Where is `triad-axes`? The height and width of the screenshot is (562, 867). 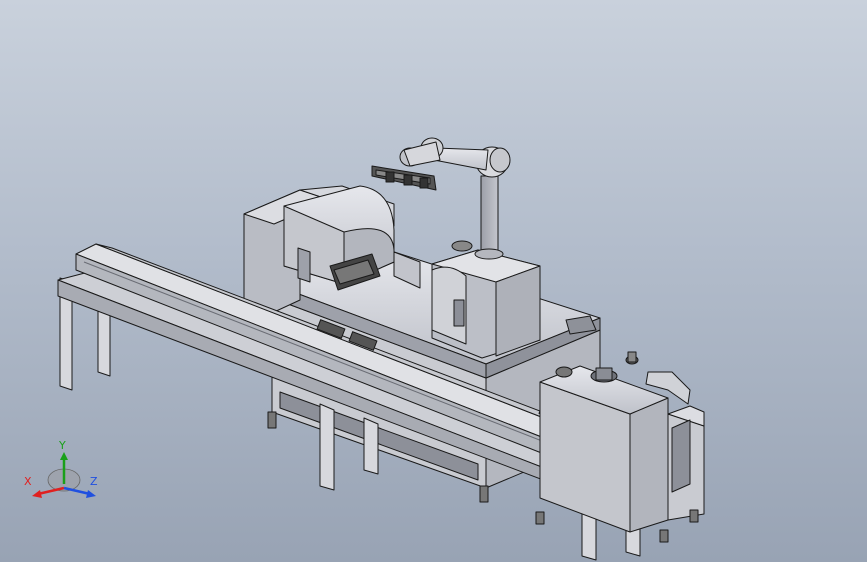
triad-axes is located at coordinates (64, 475).